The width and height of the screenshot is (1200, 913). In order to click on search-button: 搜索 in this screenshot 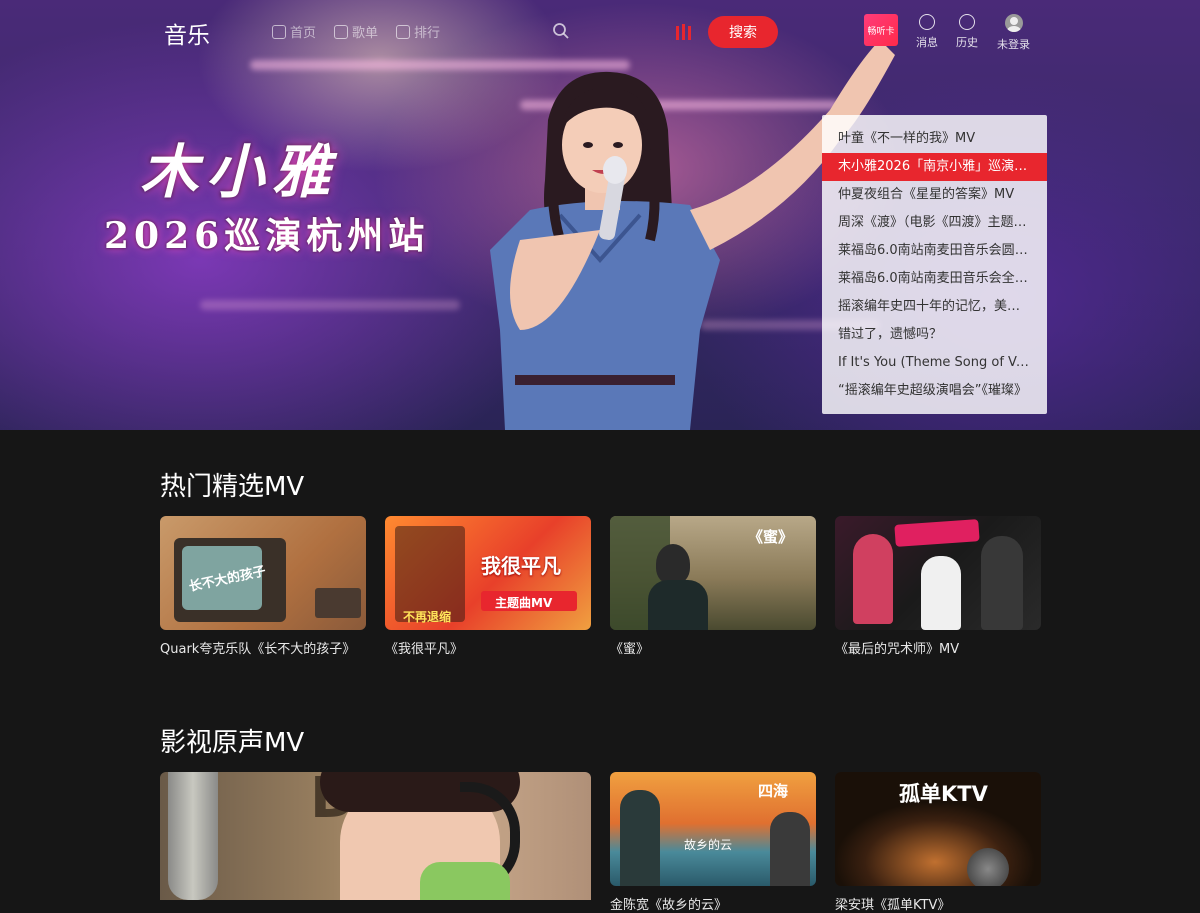, I will do `click(743, 32)`.